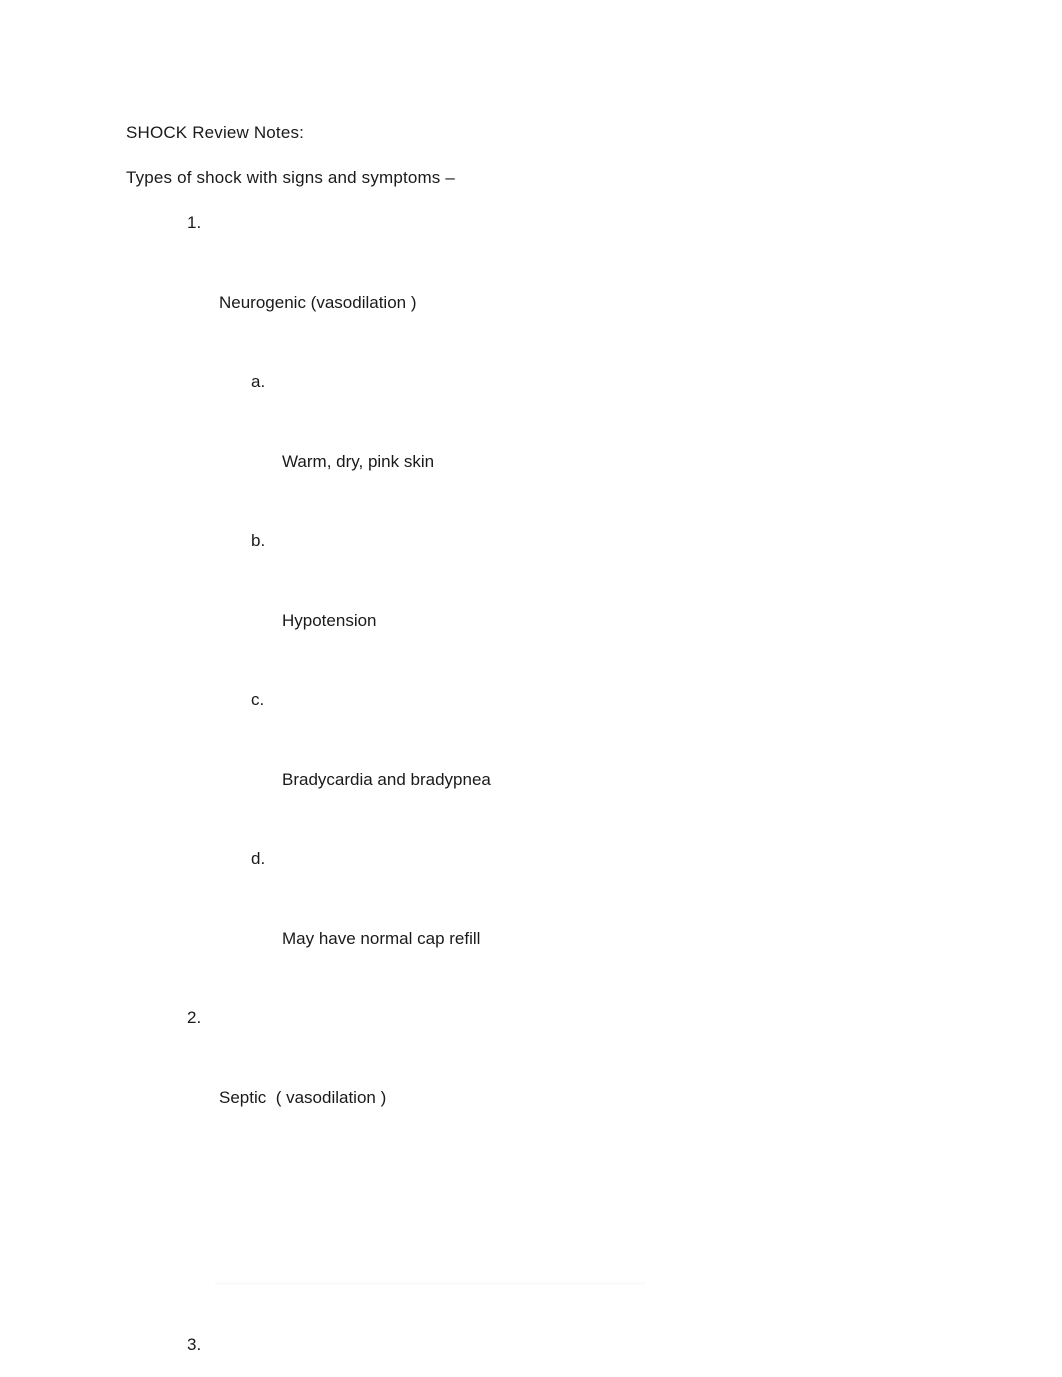 The width and height of the screenshot is (1062, 1377). Describe the element at coordinates (303, 1097) in the screenshot. I see `list-item-text: Septic ( vasodilation )` at that location.